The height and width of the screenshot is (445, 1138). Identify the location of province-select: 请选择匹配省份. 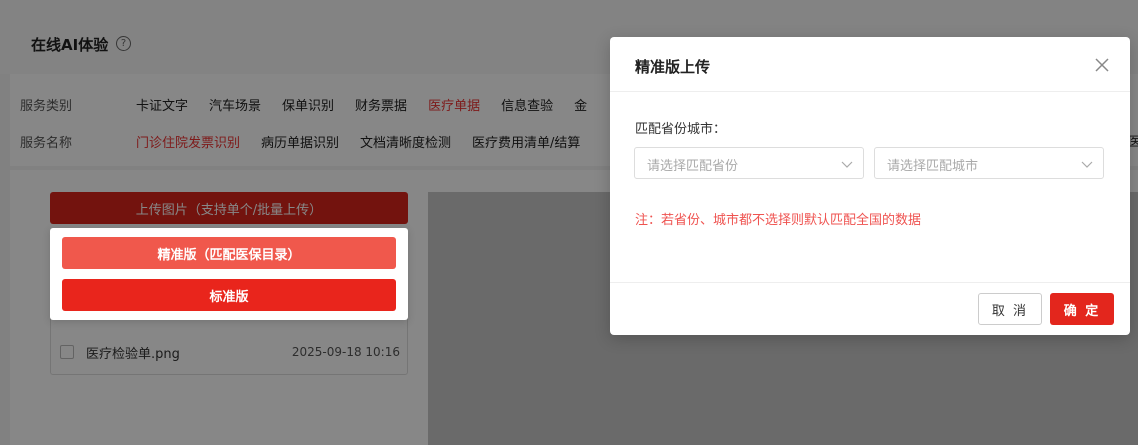
(749, 163).